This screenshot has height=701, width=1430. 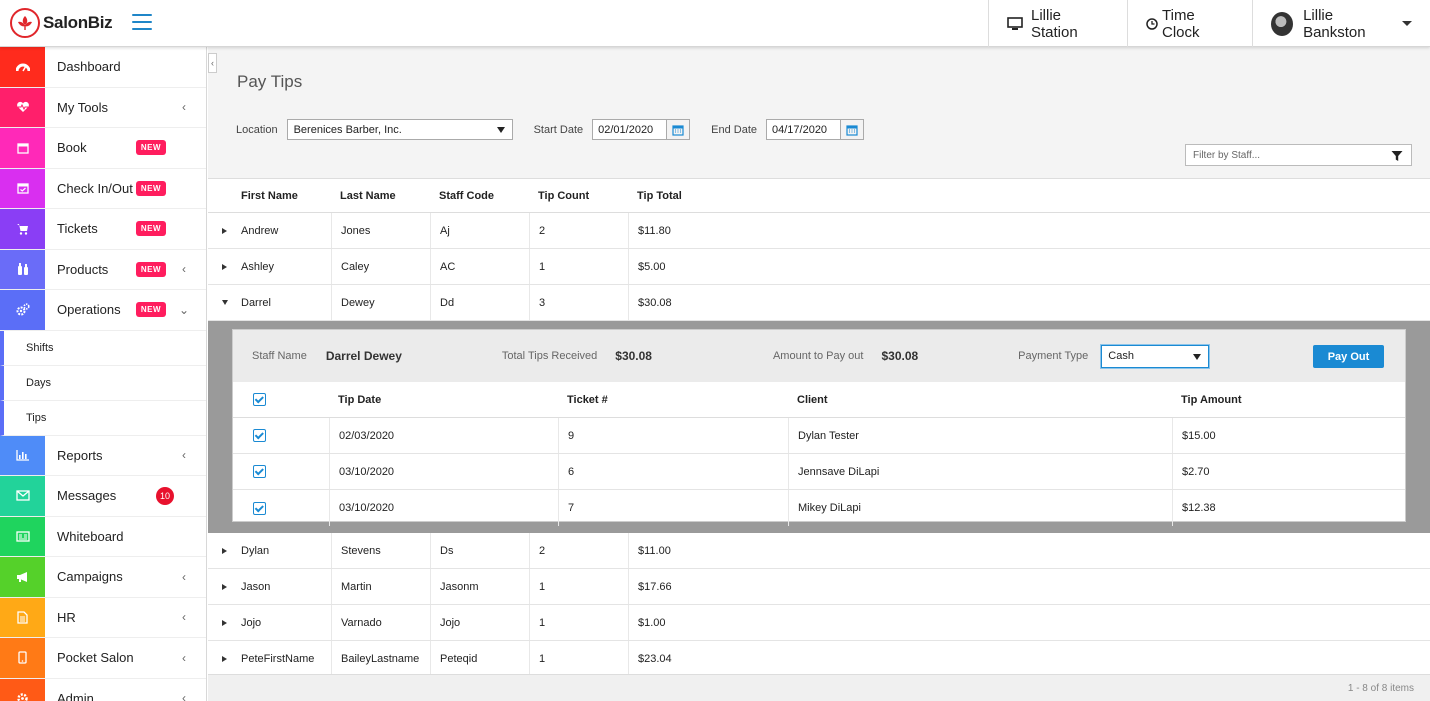 I want to click on table-row: Ashley Caley AC 1 $5.00, so click(x=819, y=267).